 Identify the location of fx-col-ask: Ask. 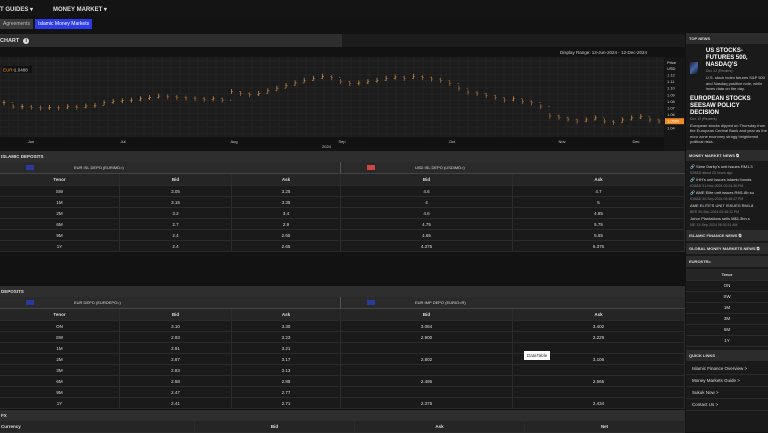
(440, 426).